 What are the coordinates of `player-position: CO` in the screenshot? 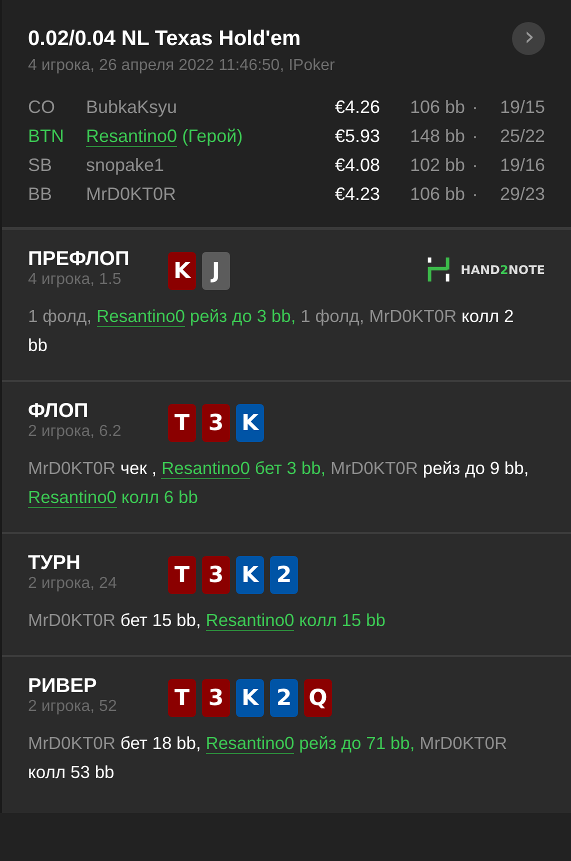 It's located at (42, 107).